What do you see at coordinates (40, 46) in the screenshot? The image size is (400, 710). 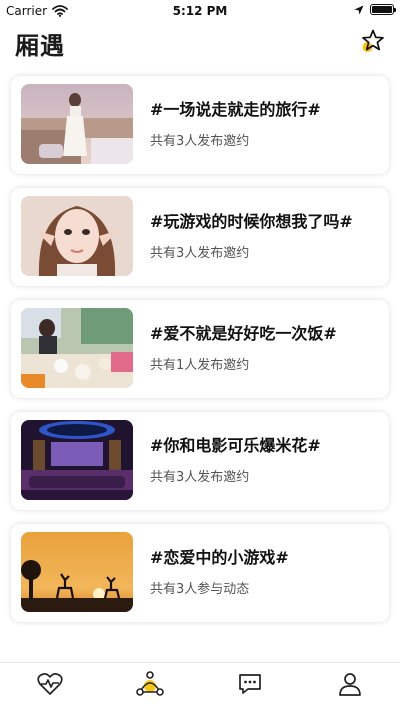 I see `page-title: 厢遇` at bounding box center [40, 46].